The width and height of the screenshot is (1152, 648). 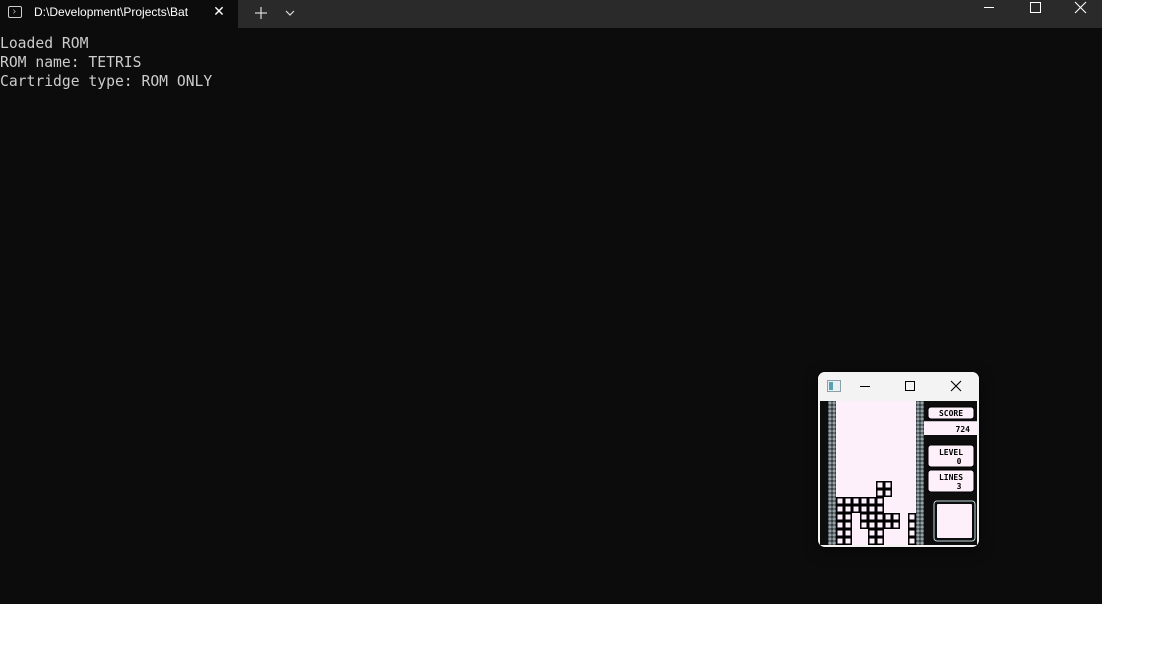 I want to click on score-value: 724, so click(x=963, y=429).